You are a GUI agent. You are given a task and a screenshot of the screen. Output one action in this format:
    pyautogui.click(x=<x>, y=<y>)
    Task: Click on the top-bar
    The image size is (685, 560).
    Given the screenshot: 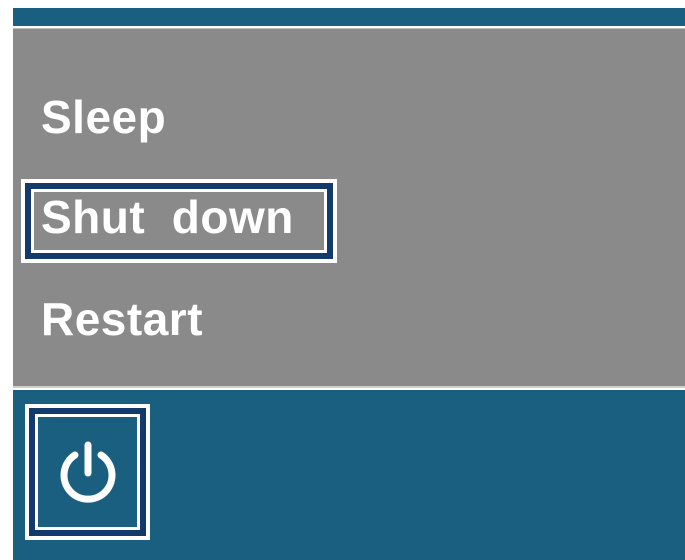 What is the action you would take?
    pyautogui.click(x=349, y=17)
    